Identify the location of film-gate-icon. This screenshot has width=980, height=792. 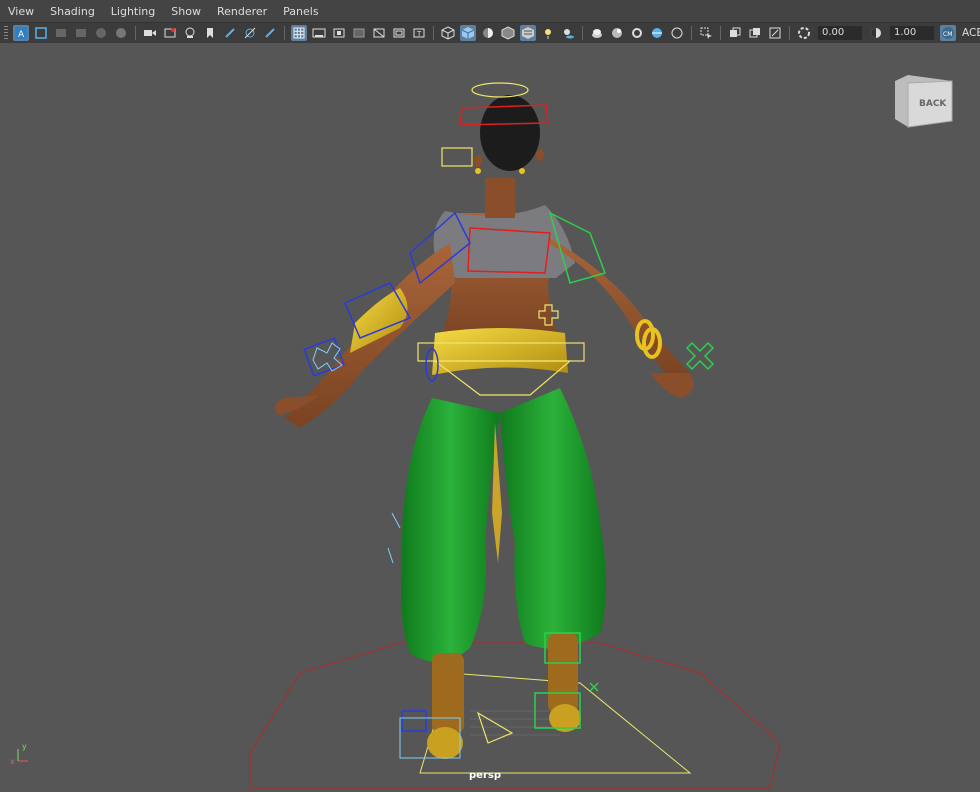
(170, 33).